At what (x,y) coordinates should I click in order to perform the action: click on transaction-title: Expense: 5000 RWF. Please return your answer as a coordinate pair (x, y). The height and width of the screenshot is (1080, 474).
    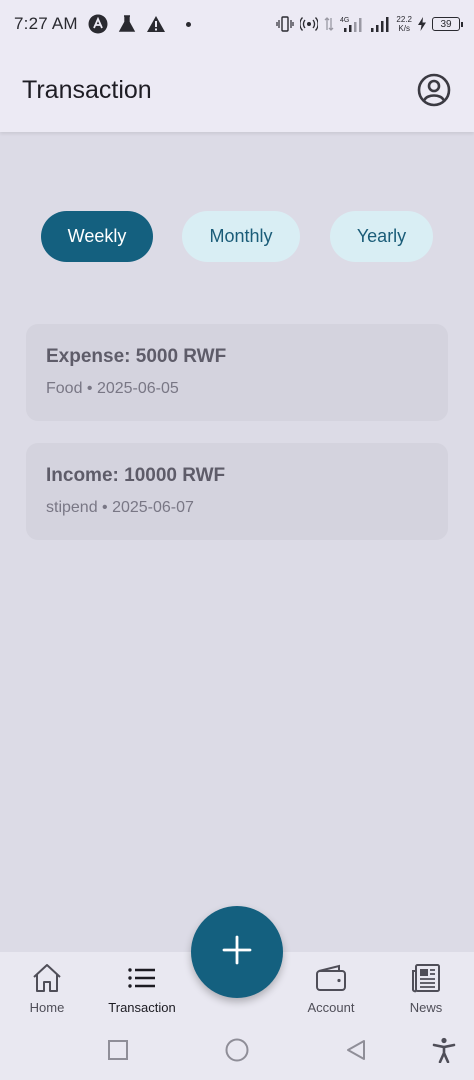
    Looking at the image, I should click on (136, 356).